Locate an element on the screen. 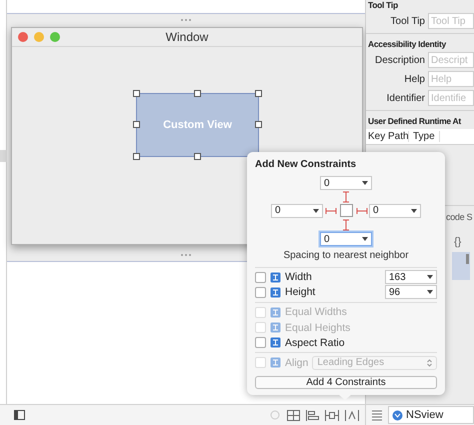  thumbnail-icon is located at coordinates (461, 266).